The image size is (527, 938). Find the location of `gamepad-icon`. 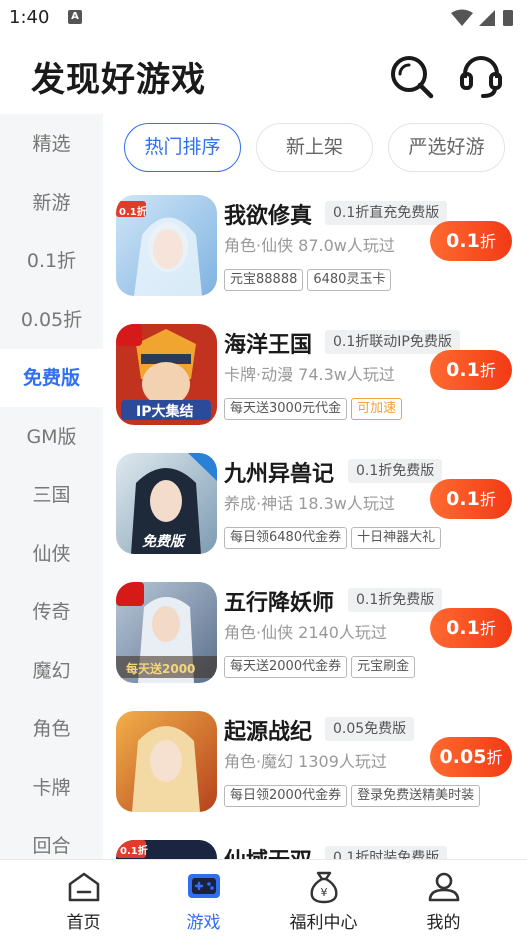

gamepad-icon is located at coordinates (204, 886).